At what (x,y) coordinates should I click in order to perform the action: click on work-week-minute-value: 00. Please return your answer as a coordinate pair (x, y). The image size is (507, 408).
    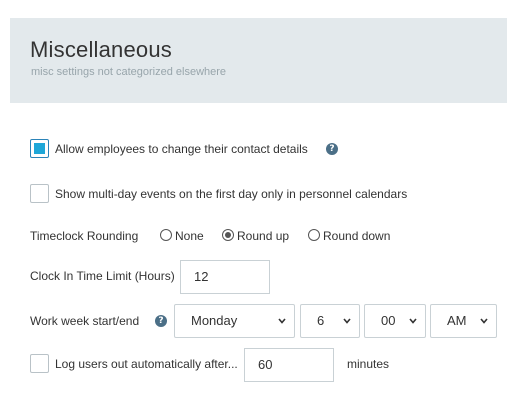
    Looking at the image, I should click on (388, 320).